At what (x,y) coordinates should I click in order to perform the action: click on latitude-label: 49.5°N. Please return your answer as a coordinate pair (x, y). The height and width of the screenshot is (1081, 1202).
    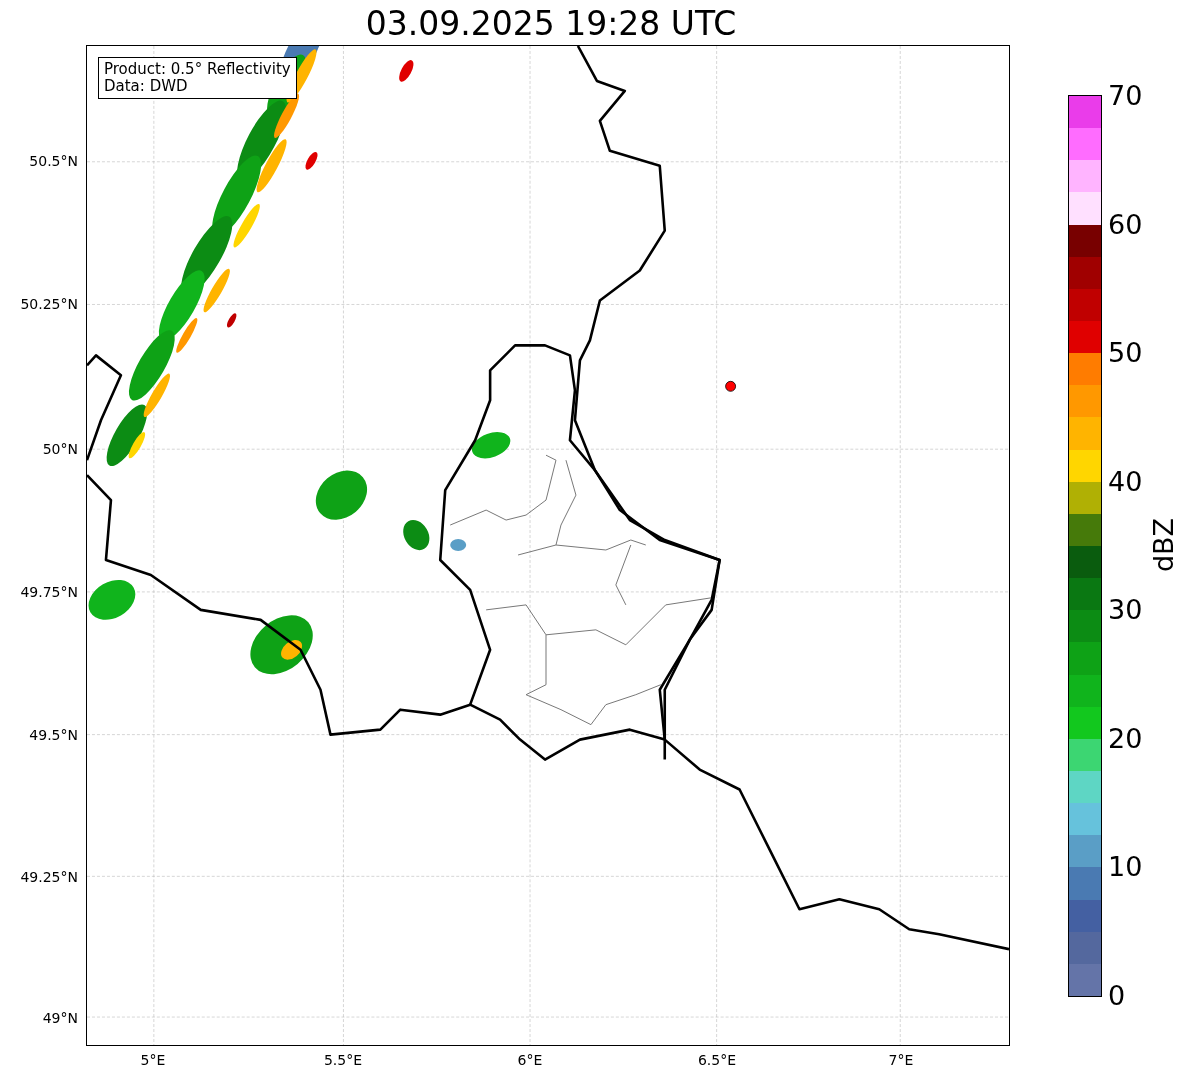
    Looking at the image, I should click on (53, 735).